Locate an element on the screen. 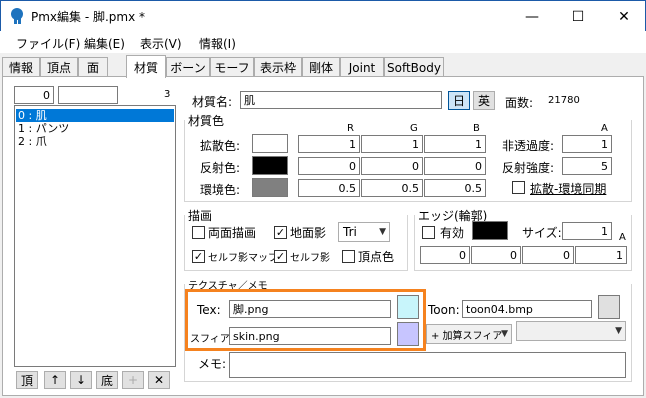  tab-morph: モーフ is located at coordinates (232, 67).